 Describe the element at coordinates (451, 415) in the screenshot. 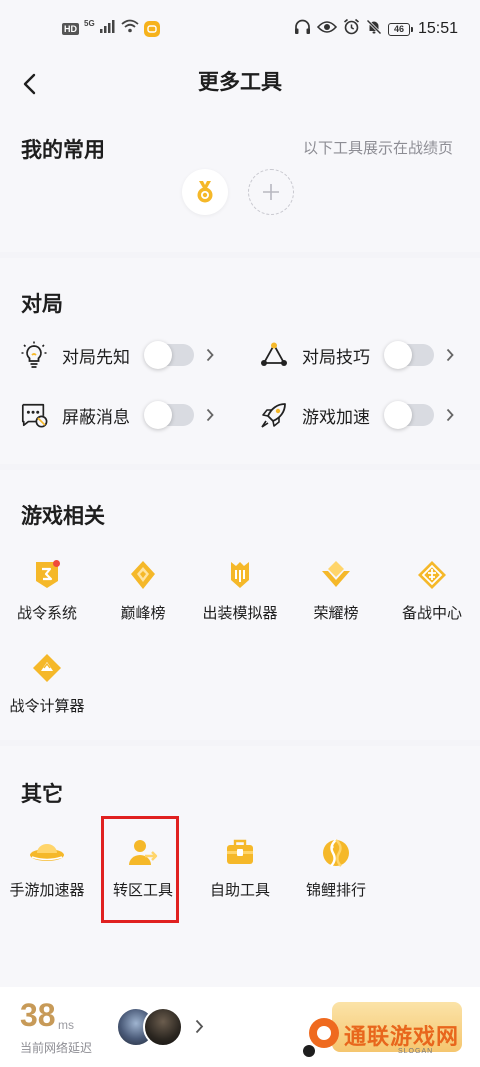

I see `game-boost-chevron-right-icon` at that location.